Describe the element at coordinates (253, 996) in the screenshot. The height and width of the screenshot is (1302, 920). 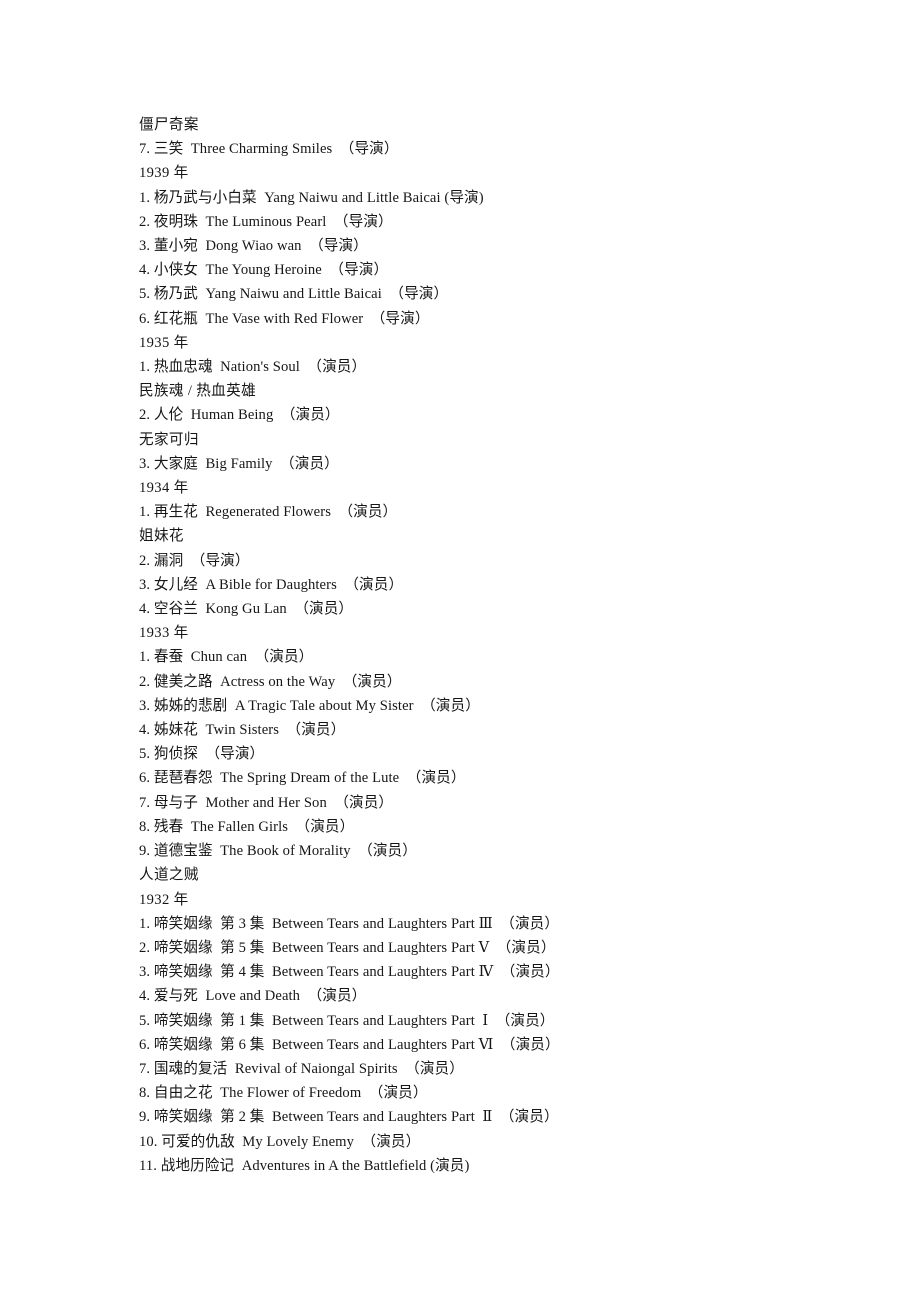
I see `entry-1932-4: 4. 爱与死 Love and Death （演员）` at that location.